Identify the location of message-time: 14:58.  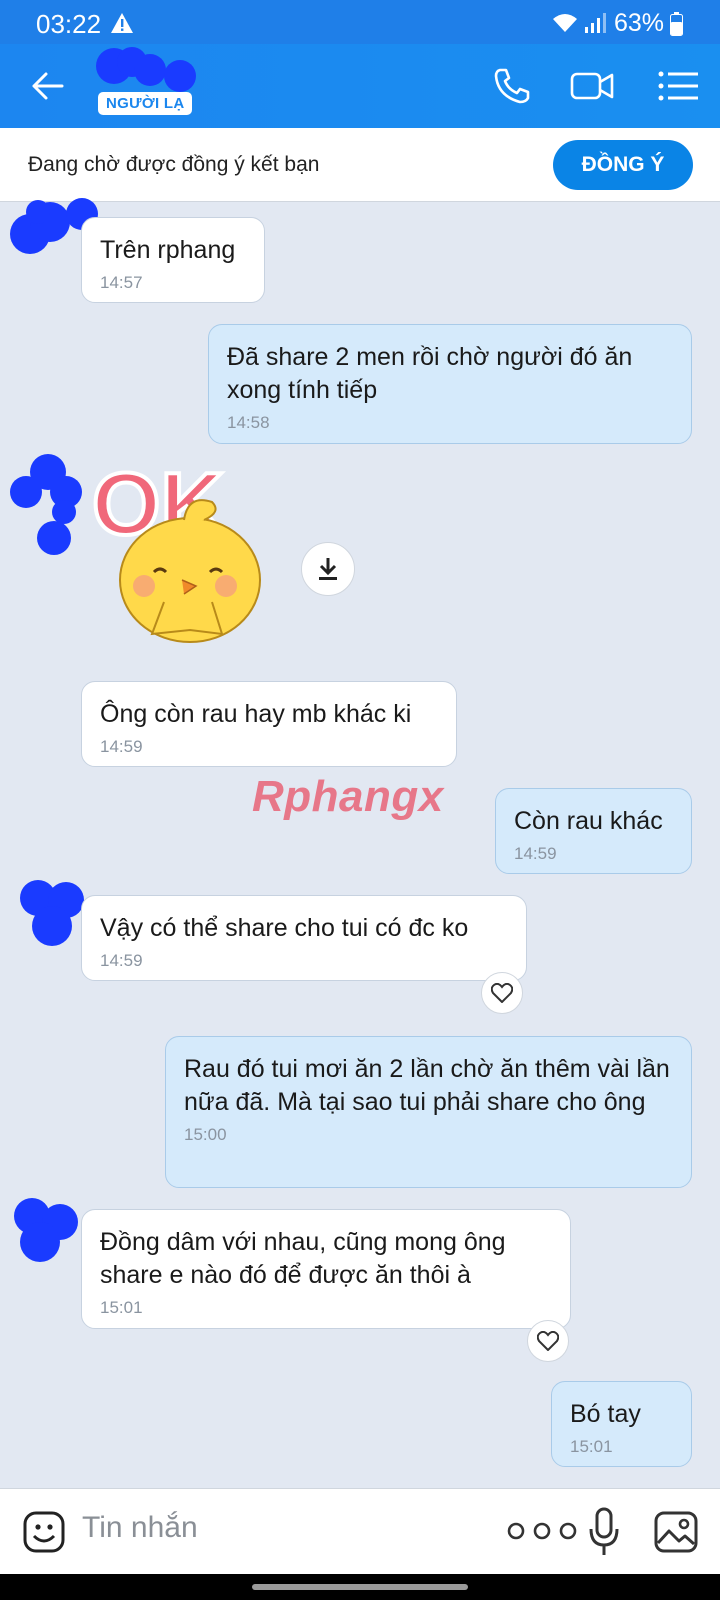
(248, 422).